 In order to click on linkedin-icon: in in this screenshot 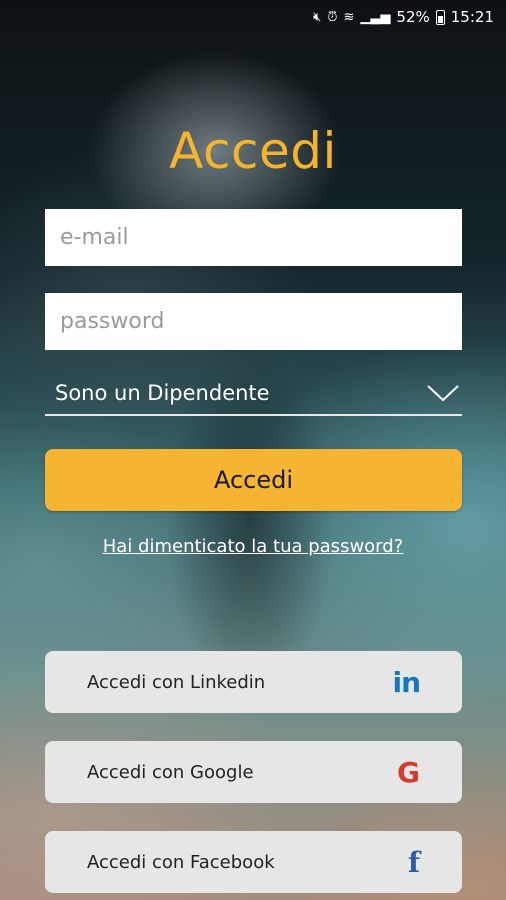, I will do `click(406, 682)`.